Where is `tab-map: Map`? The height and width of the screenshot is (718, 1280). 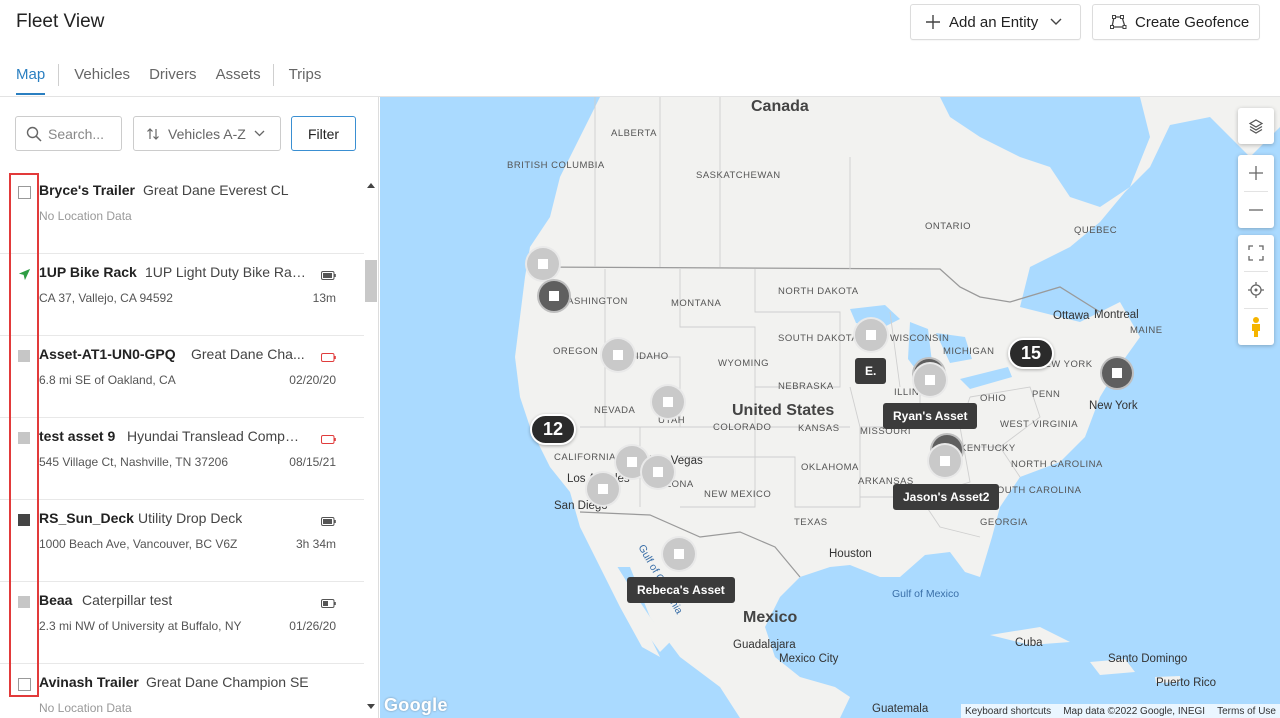 tab-map: Map is located at coordinates (31, 77).